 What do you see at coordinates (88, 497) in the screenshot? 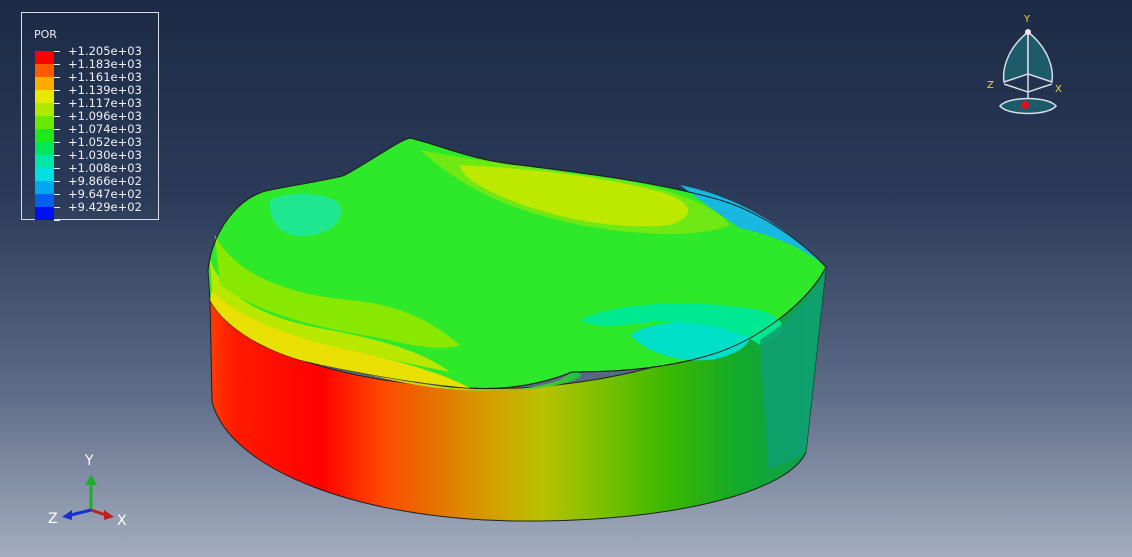
I see `axis-triad` at bounding box center [88, 497].